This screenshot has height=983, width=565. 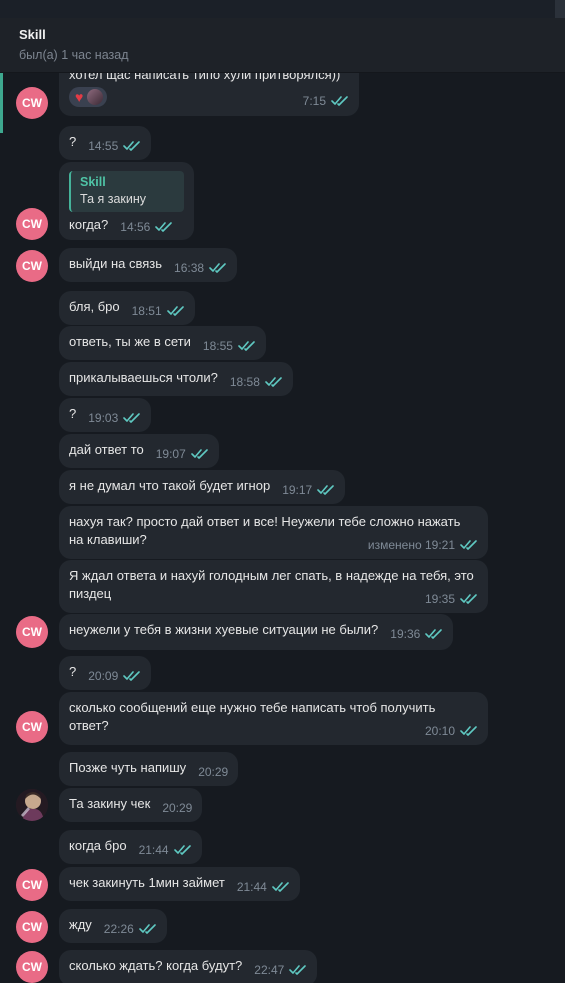 What do you see at coordinates (127, 308) in the screenshot?
I see `message-bubble: бля, бро 18:51` at bounding box center [127, 308].